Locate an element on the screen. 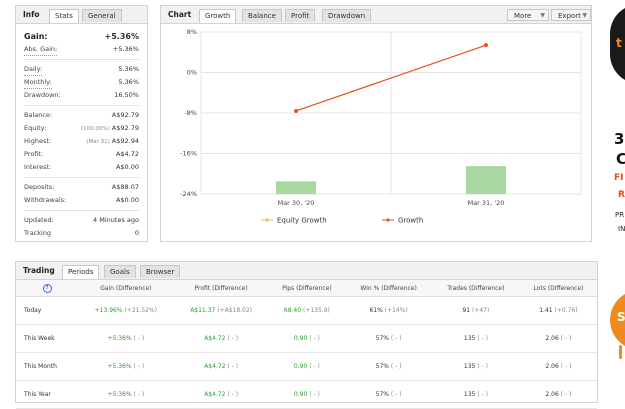 This screenshot has height=409, width=625. highest-note: (Mar 31) is located at coordinates (98, 142).